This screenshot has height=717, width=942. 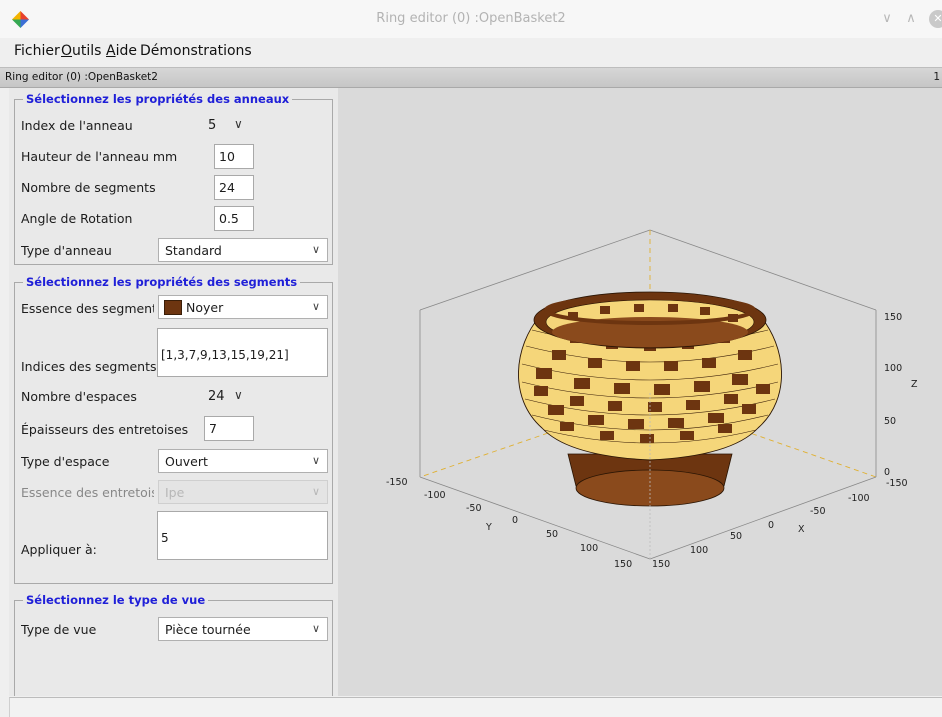 I want to click on inner-frame-title: Ring editor (0) :OpenBasket2, so click(x=81, y=77).